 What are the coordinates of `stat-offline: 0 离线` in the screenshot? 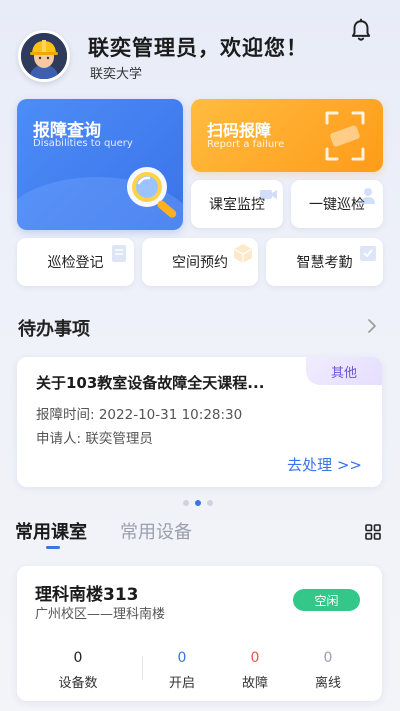 It's located at (328, 670).